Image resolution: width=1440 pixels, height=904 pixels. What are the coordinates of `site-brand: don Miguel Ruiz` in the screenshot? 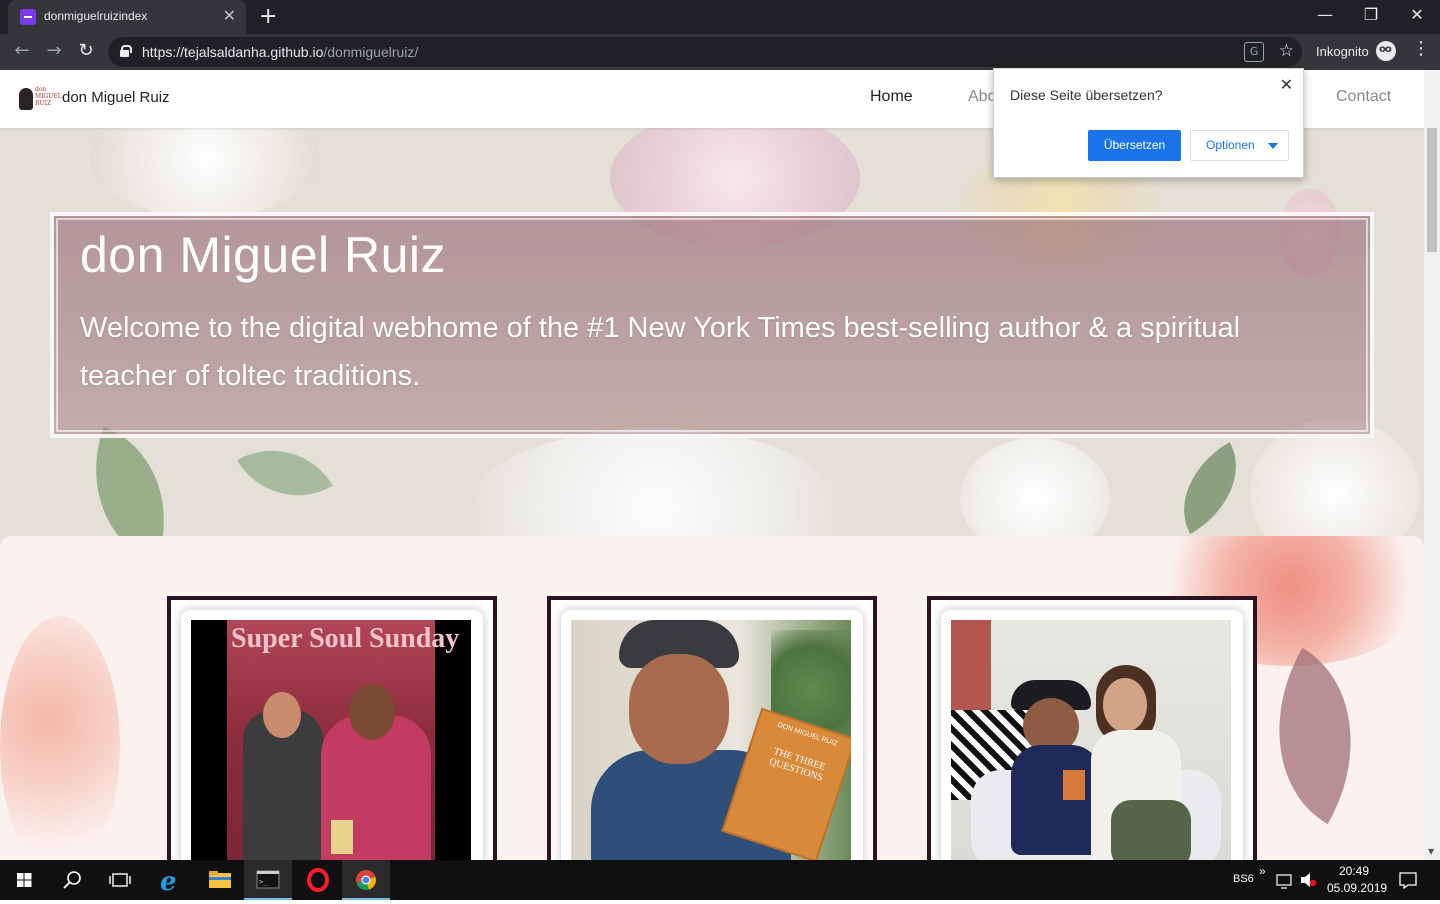 It's located at (116, 97).